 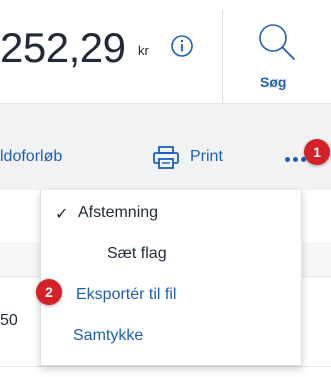 What do you see at coordinates (222, 56) in the screenshot?
I see `header-divider` at bounding box center [222, 56].